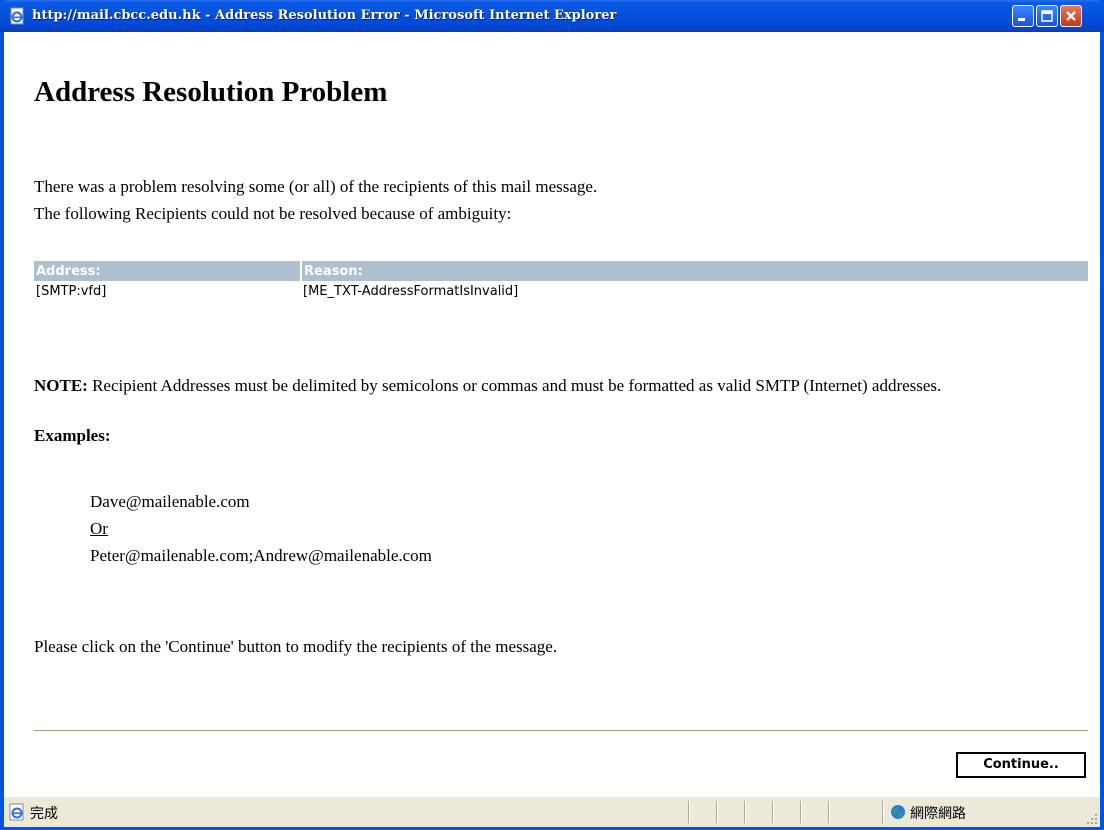 The height and width of the screenshot is (830, 1104). Describe the element at coordinates (938, 814) in the screenshot. I see `zone-text: 網際網路` at that location.